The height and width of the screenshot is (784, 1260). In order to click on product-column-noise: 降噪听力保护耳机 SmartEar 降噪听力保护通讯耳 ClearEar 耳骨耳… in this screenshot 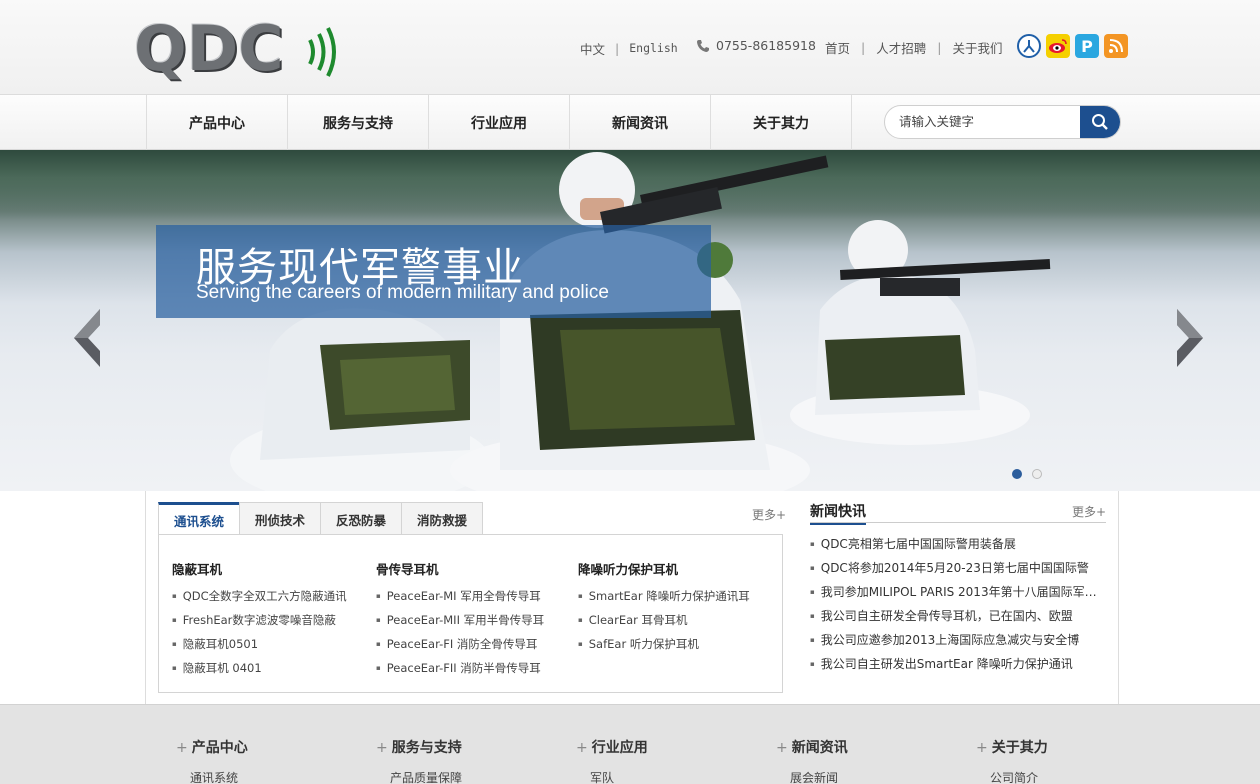, I will do `click(664, 610)`.